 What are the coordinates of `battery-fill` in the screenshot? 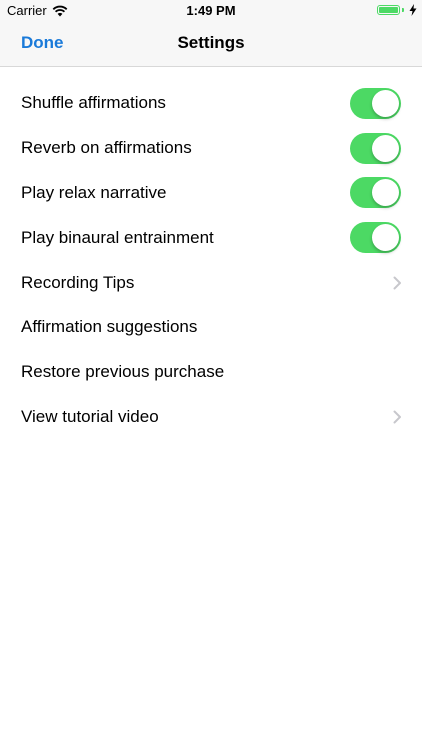 It's located at (388, 10).